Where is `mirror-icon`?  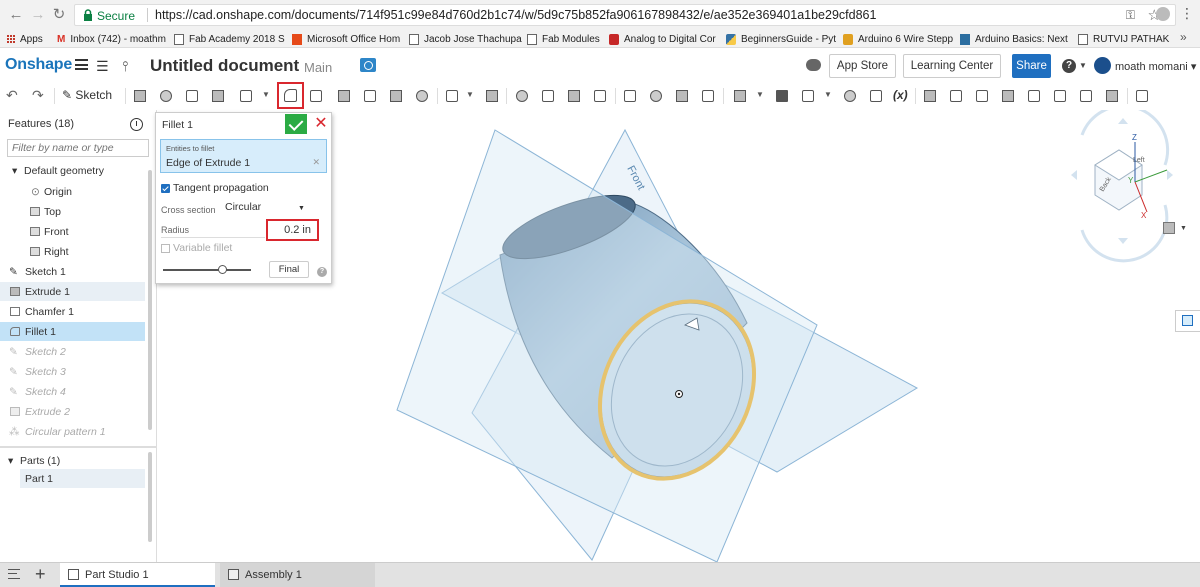 mirror-icon is located at coordinates (492, 96).